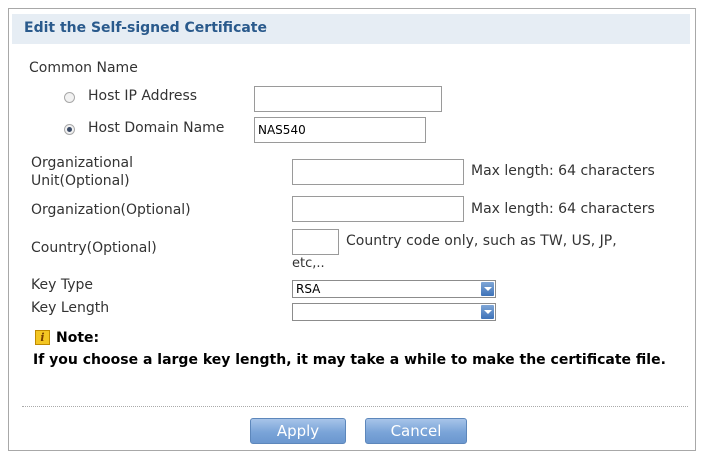 This screenshot has width=704, height=456. Describe the element at coordinates (563, 209) in the screenshot. I see `organization-hint: Max length: 64 characters` at that location.